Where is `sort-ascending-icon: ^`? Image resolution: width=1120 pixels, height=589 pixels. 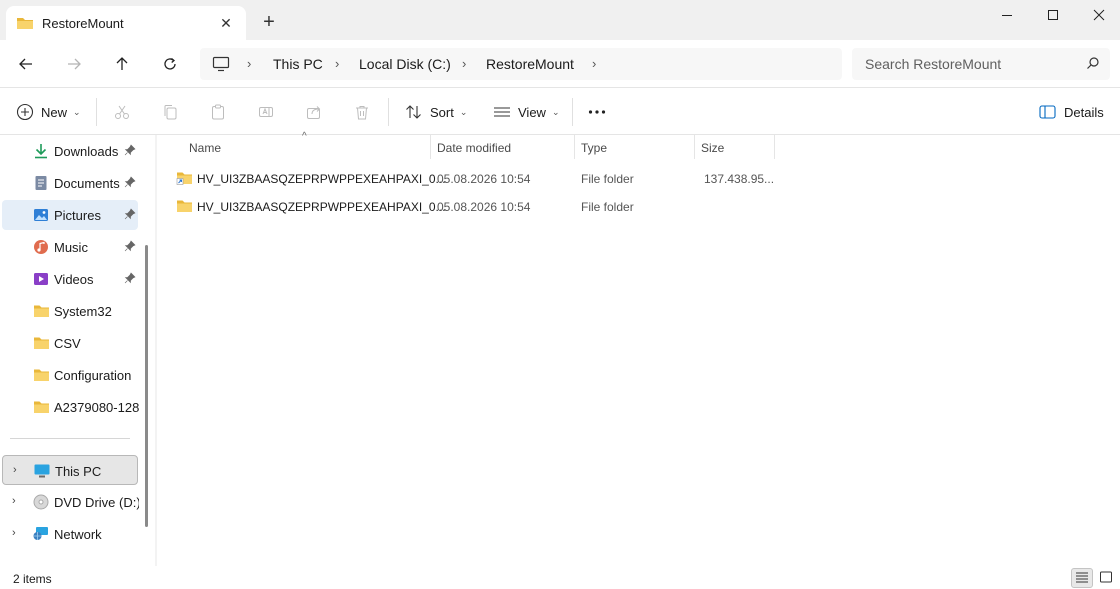
sort-ascending-icon: ^ is located at coordinates (304, 136).